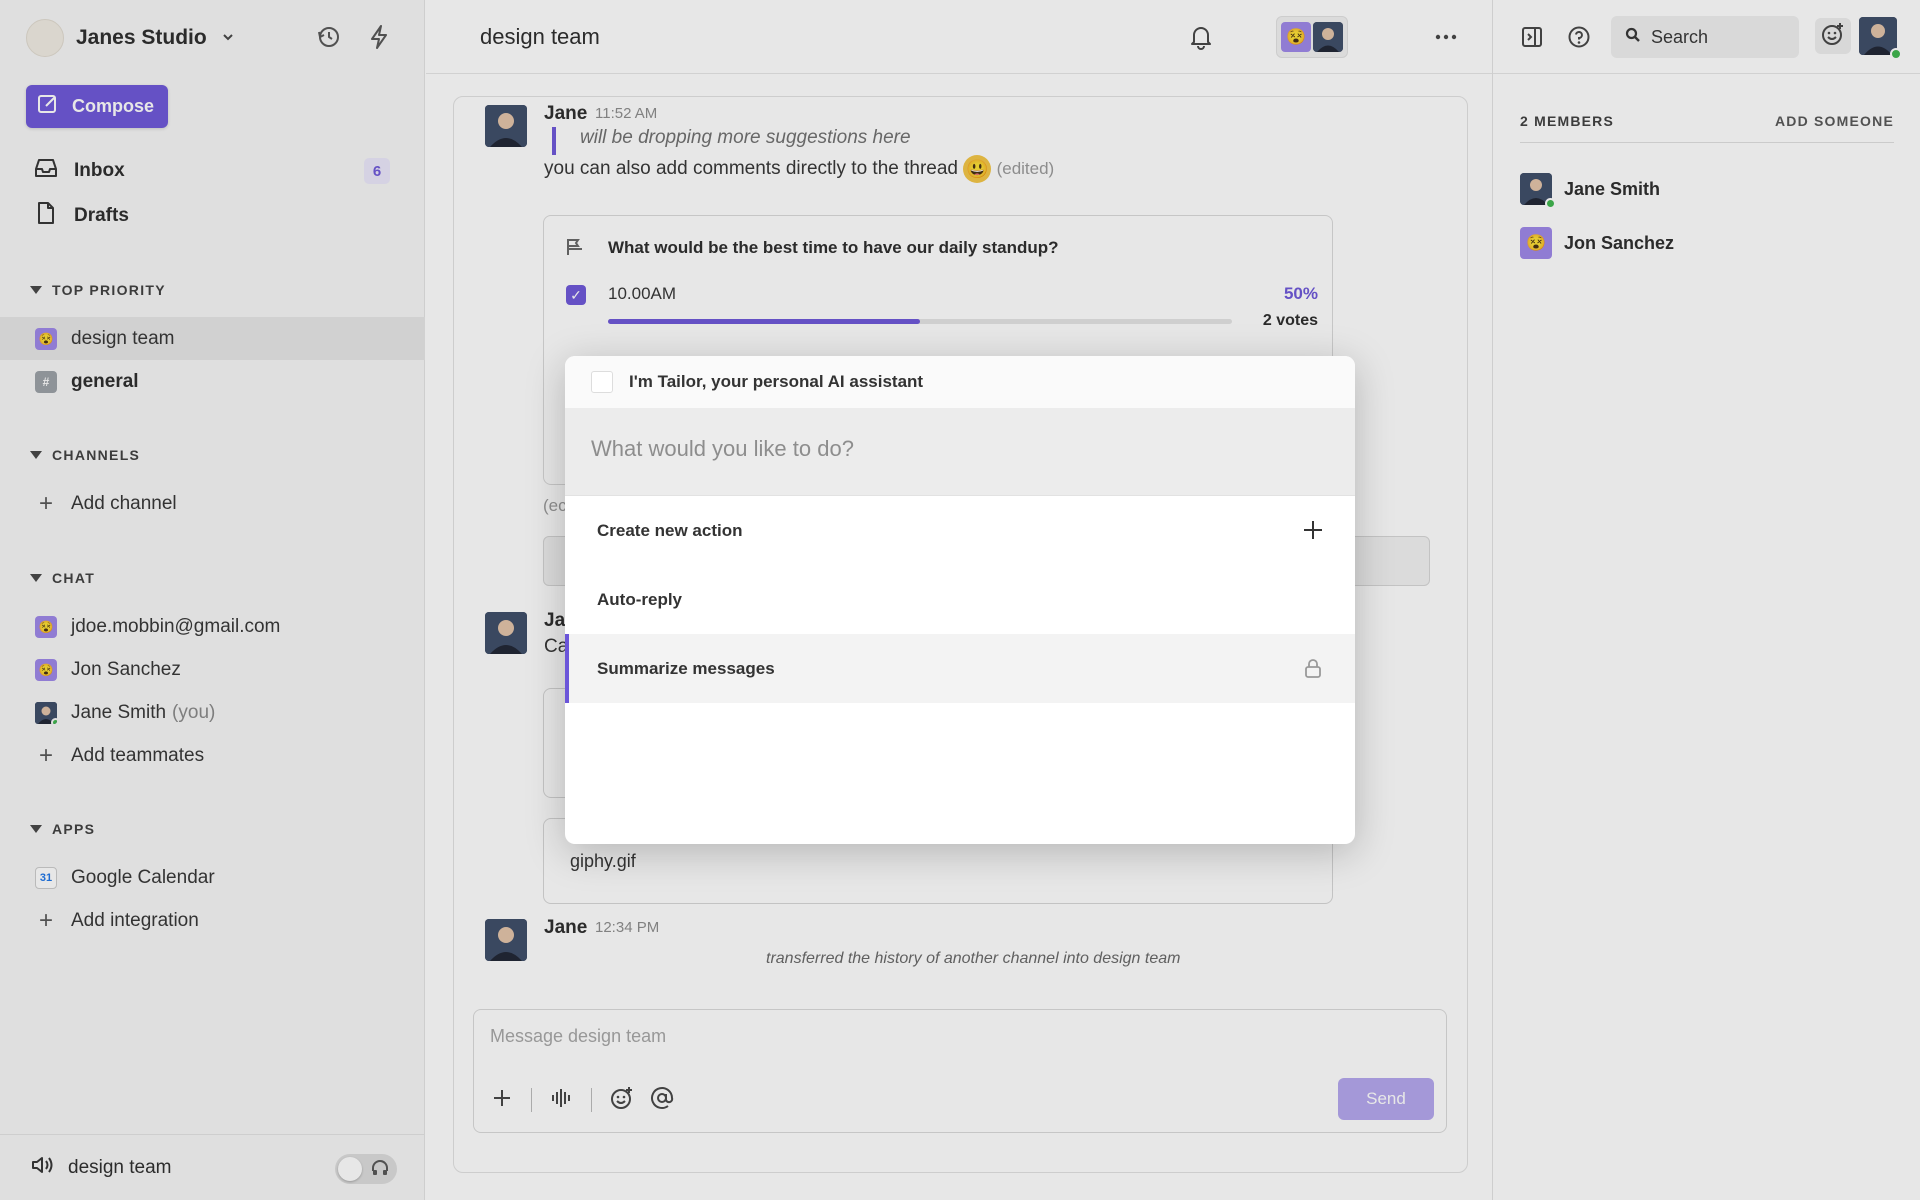 The height and width of the screenshot is (1200, 1920). Describe the element at coordinates (960, 530) in the screenshot. I see `palette-item-create-new-action: Create new action` at that location.